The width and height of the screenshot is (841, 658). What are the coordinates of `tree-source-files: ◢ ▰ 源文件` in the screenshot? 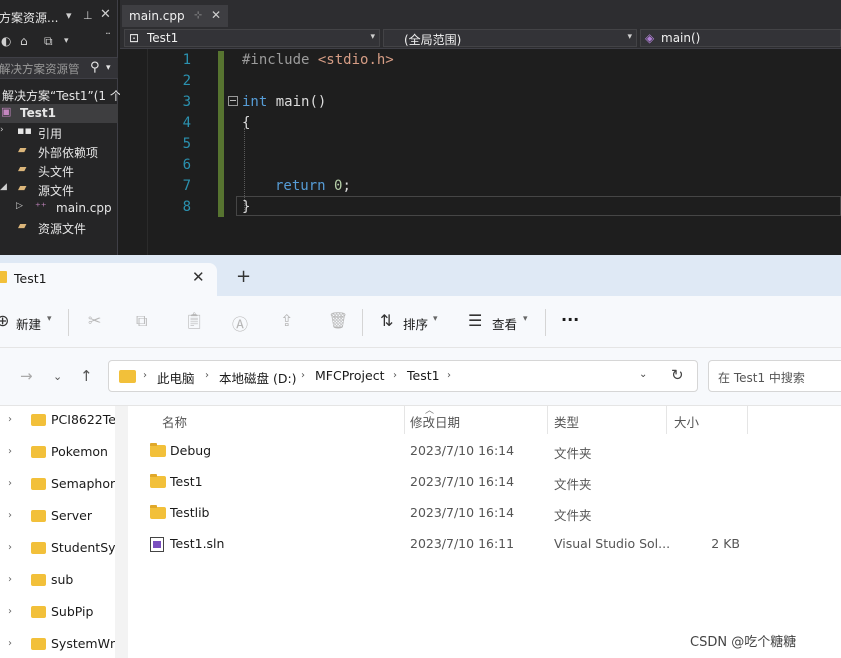 It's located at (59, 189).